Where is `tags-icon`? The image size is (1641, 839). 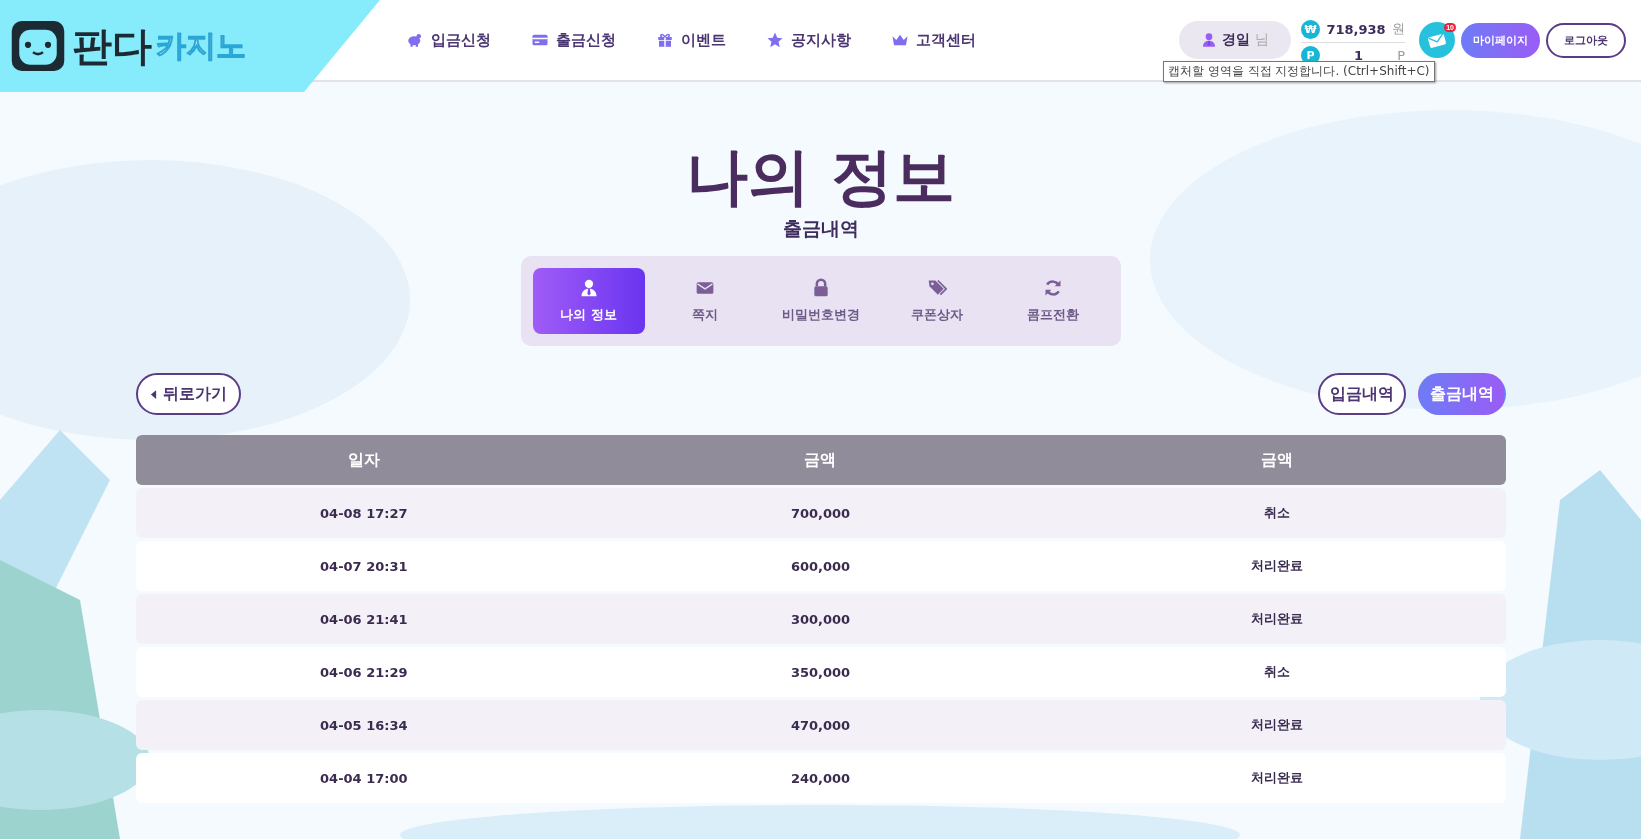 tags-icon is located at coordinates (936, 288).